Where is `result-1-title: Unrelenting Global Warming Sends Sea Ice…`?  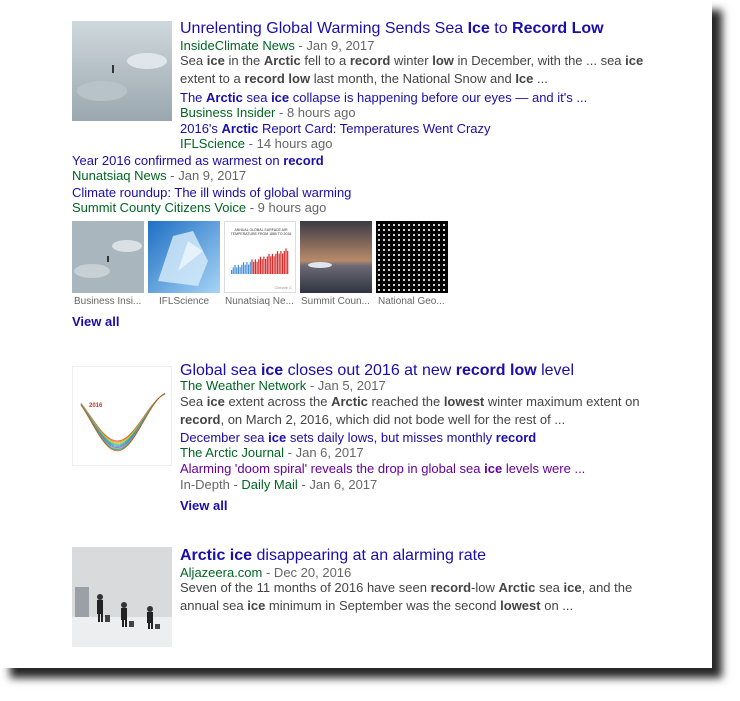 result-1-title: Unrelenting Global Warming Sends Sea Ice… is located at coordinates (392, 28).